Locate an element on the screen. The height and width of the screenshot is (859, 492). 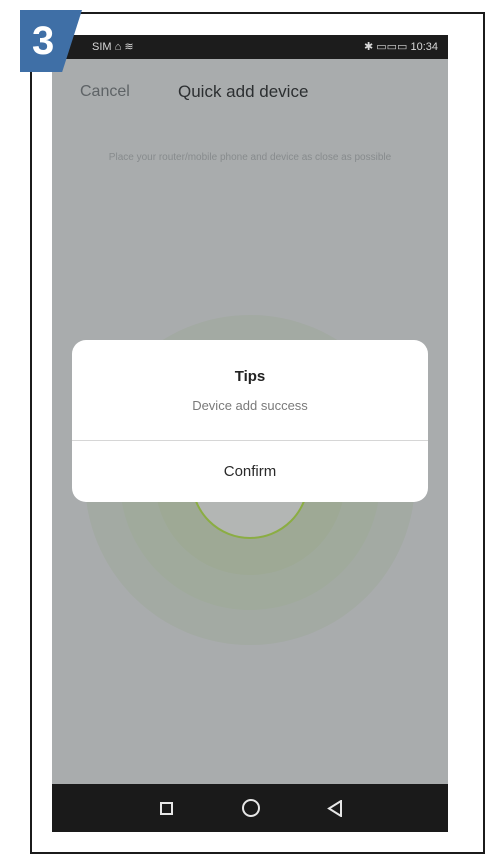
dialog-title: Tips is located at coordinates (250, 376).